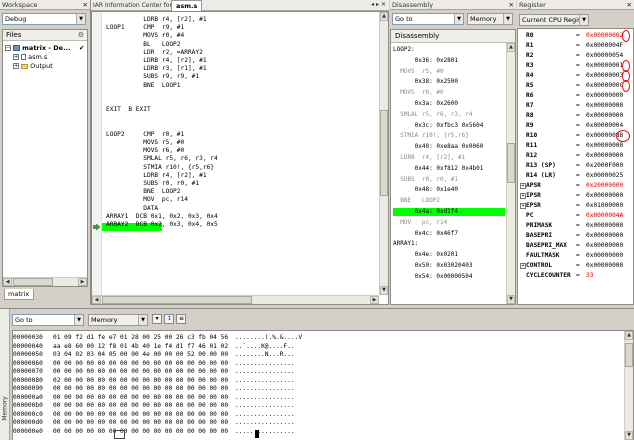  What do you see at coordinates (156, 69) in the screenshot?
I see `code-line: LDRB r3, [r1], #1` at bounding box center [156, 69].